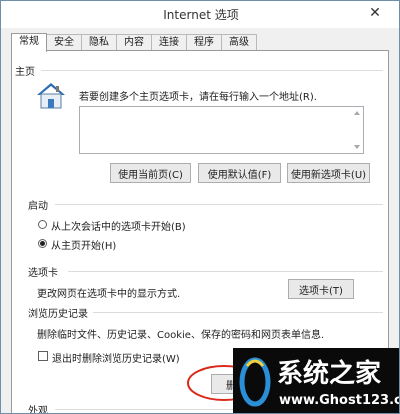 The height and width of the screenshot is (414, 400). Describe the element at coordinates (225, 271) in the screenshot. I see `tabs-divider` at that location.